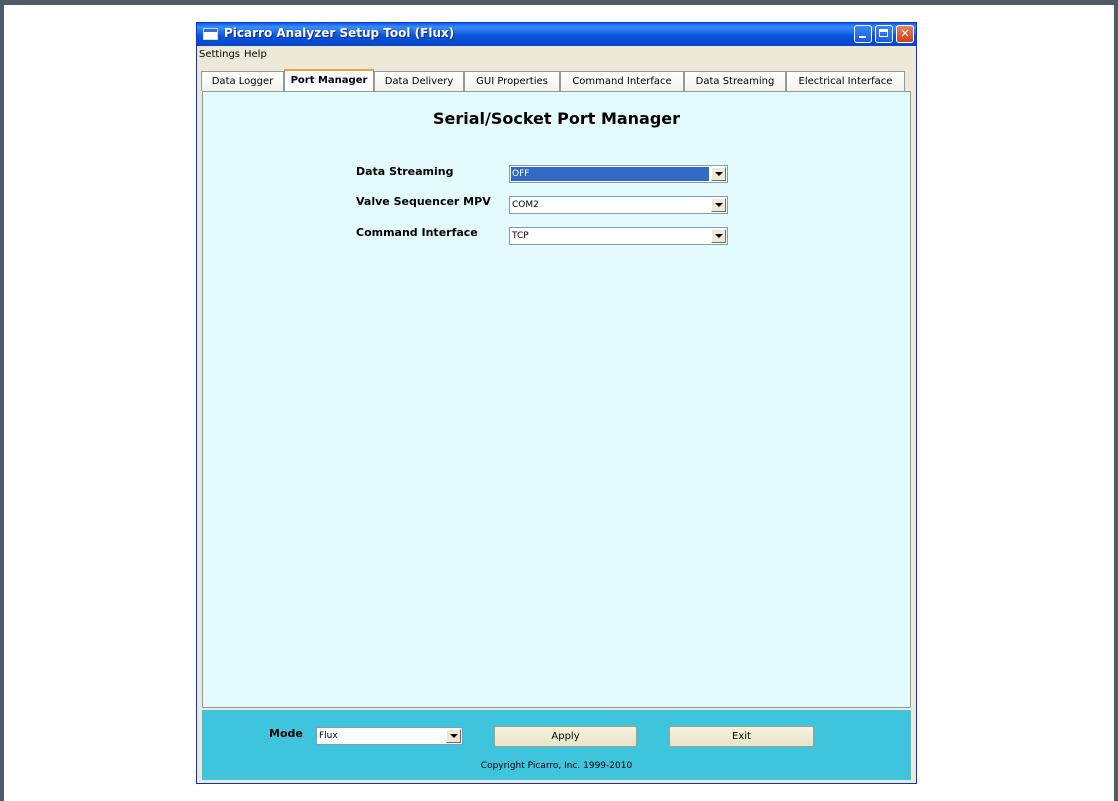 The image size is (1118, 801). I want to click on menu-help: Help, so click(255, 54).